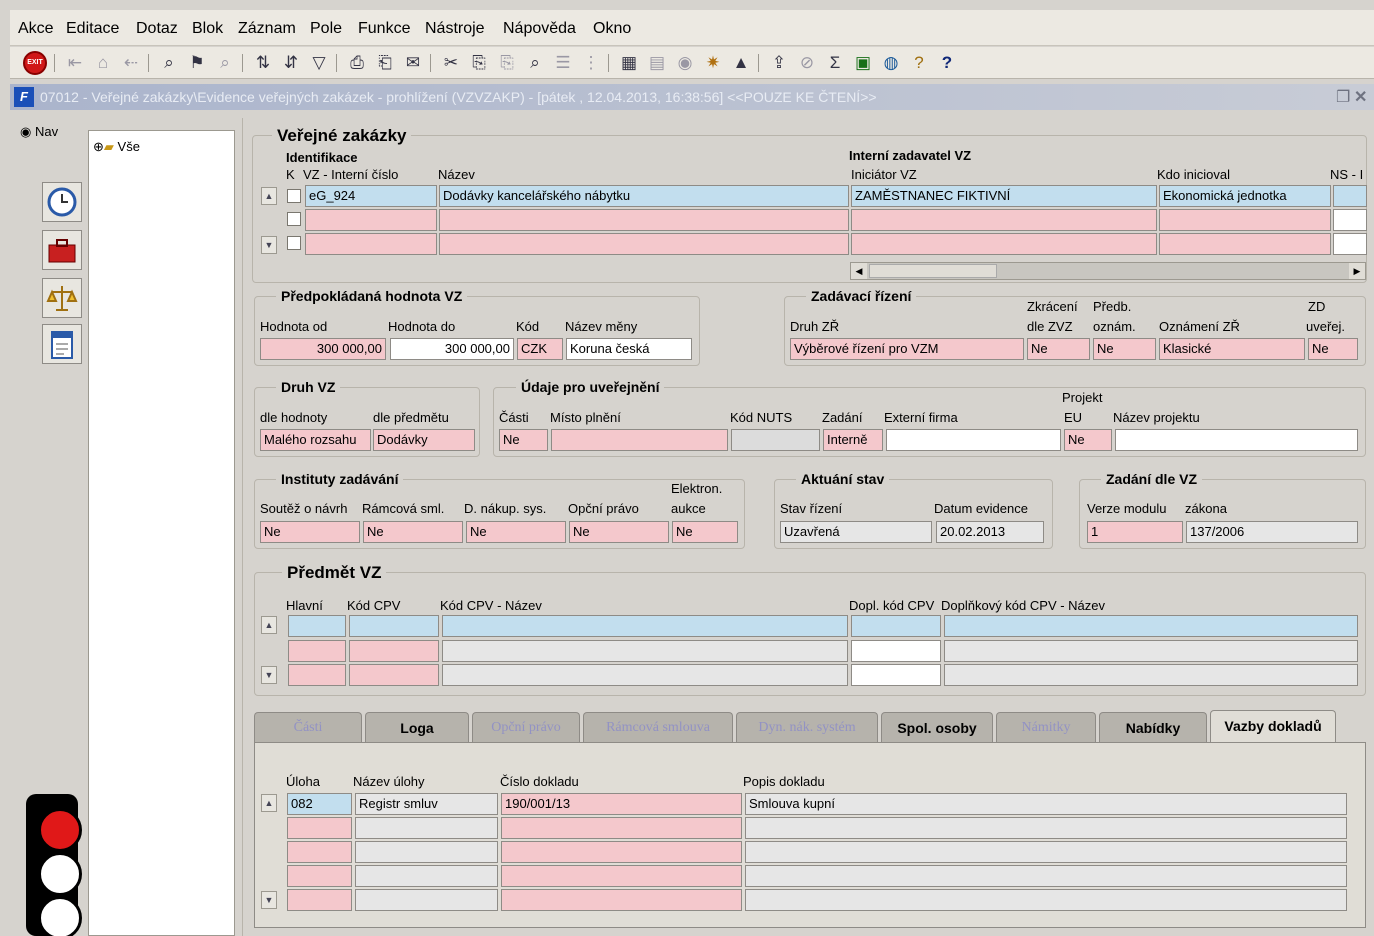  I want to click on tab-vazby-dokladu: Vazby dokladů, so click(1273, 726).